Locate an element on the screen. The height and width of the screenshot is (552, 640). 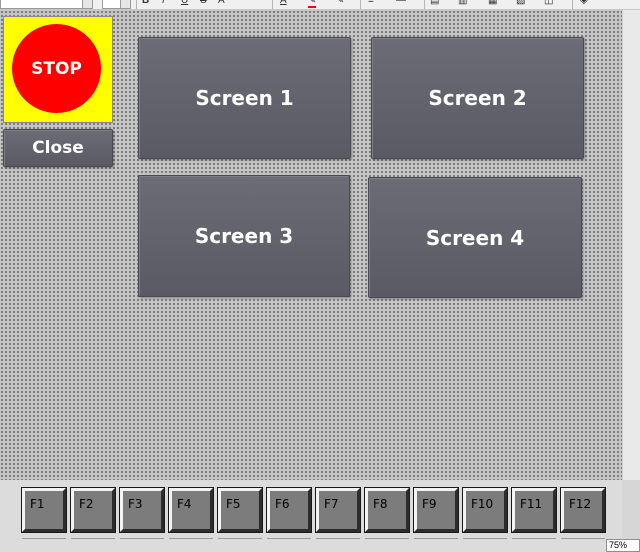
function-key-label: F11 is located at coordinates (531, 504).